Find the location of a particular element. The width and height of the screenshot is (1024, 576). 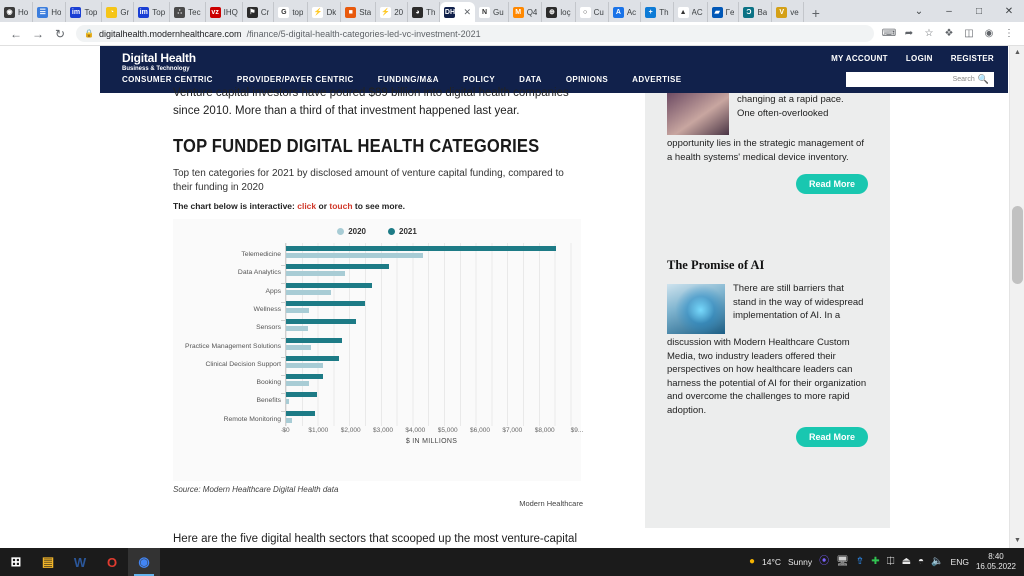

browser-tab: ⚡ Dk is located at coordinates (325, 12).